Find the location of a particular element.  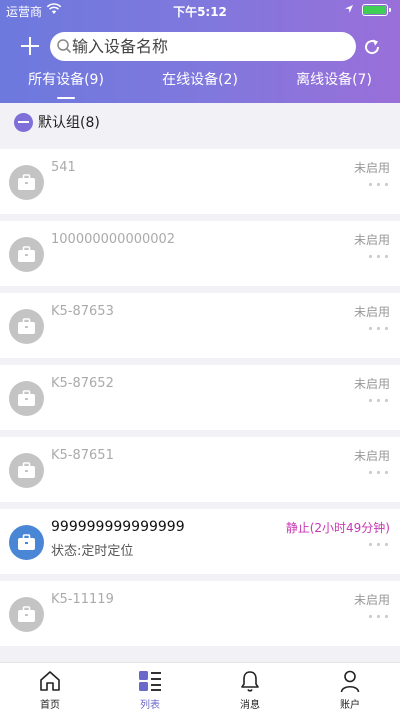

home-icon is located at coordinates (50, 681).